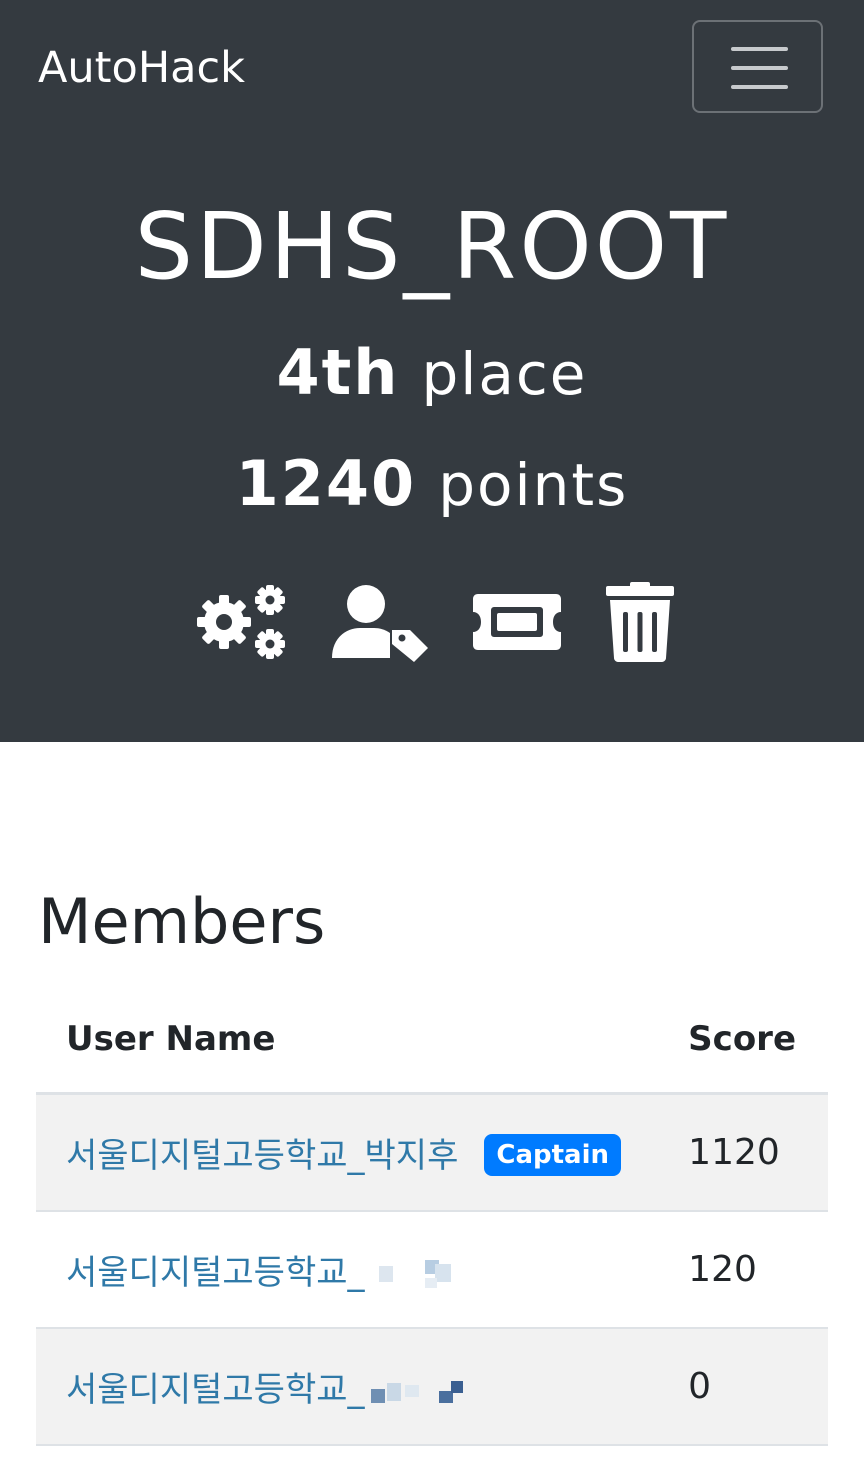  What do you see at coordinates (533, 485) in the screenshot?
I see `points-word: points` at bounding box center [533, 485].